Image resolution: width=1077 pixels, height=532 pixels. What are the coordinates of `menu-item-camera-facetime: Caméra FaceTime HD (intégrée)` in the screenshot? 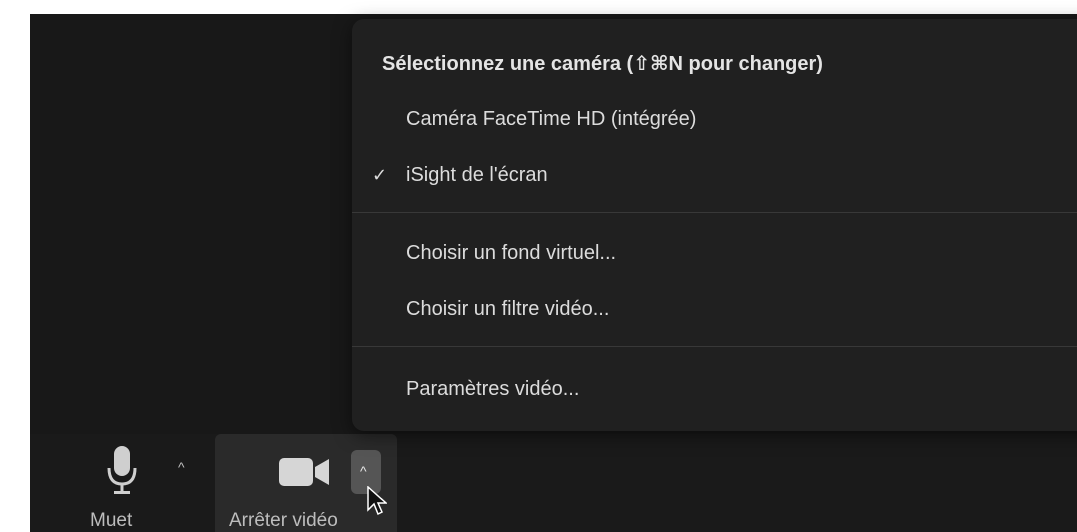 It's located at (714, 119).